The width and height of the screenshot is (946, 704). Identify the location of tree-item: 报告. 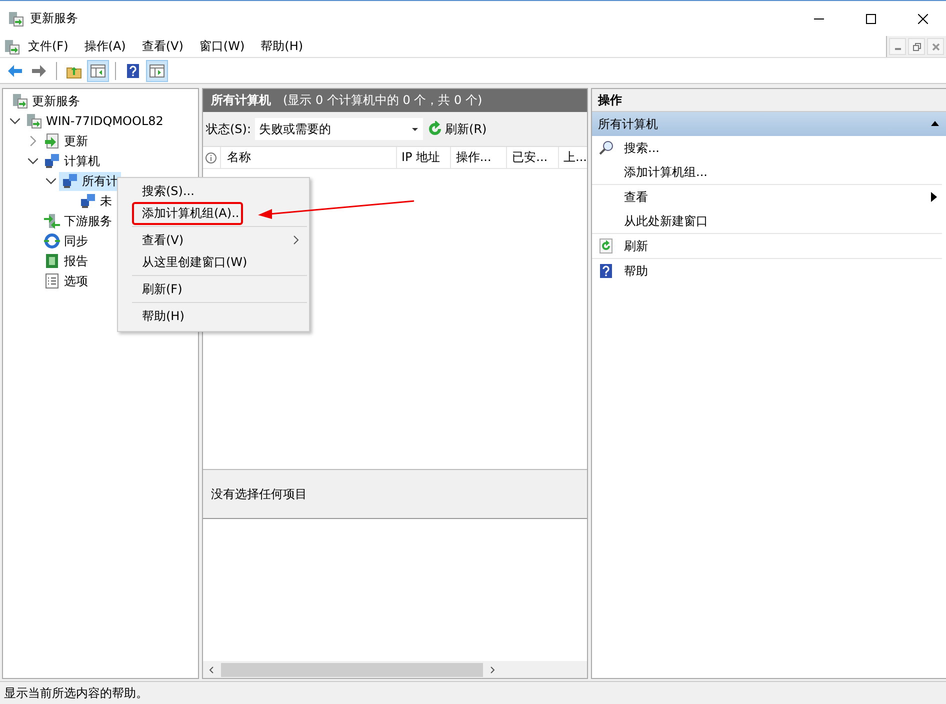
(66, 261).